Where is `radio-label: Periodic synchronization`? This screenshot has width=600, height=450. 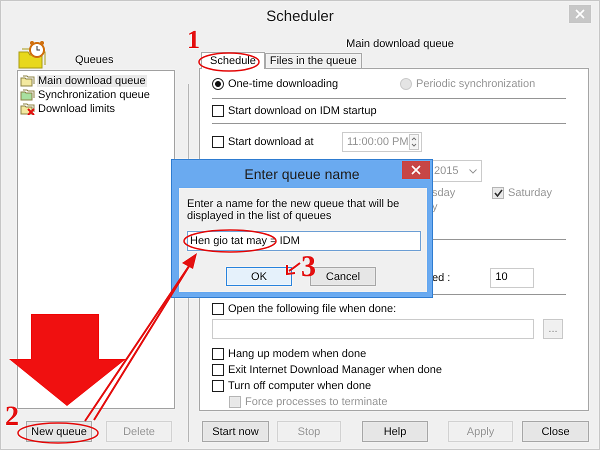
radio-label: Periodic synchronization is located at coordinates (476, 84).